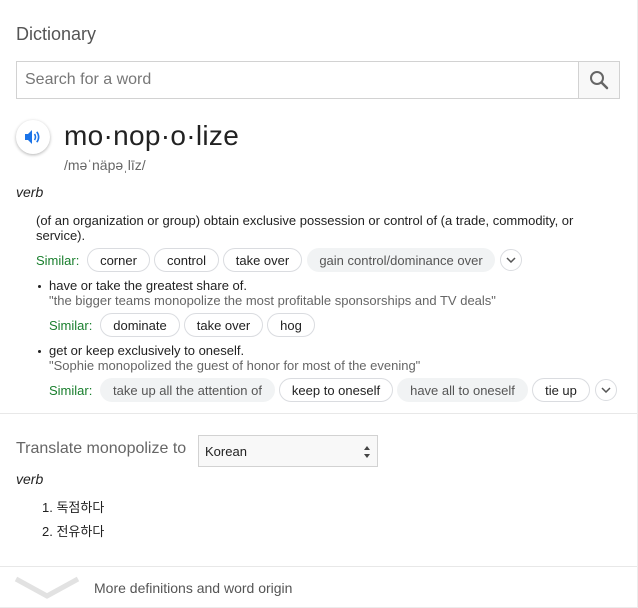 Image resolution: width=638 pixels, height=608 pixels. Describe the element at coordinates (193, 588) in the screenshot. I see `more-definitions-link: More definitions and word origin` at that location.